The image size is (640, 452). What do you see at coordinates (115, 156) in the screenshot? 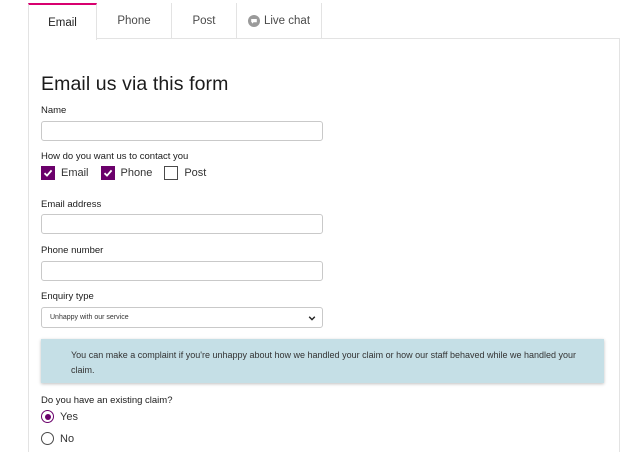
I see `contact-method-label: How do you want us to contact you` at bounding box center [115, 156].